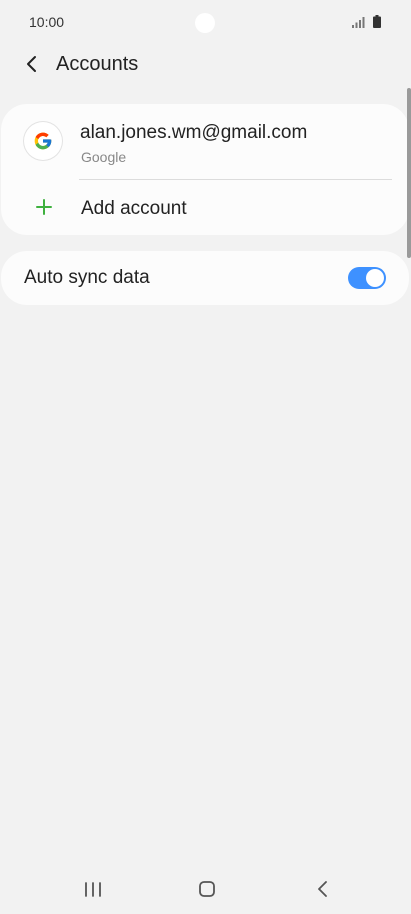  I want to click on toggle-knob, so click(375, 278).